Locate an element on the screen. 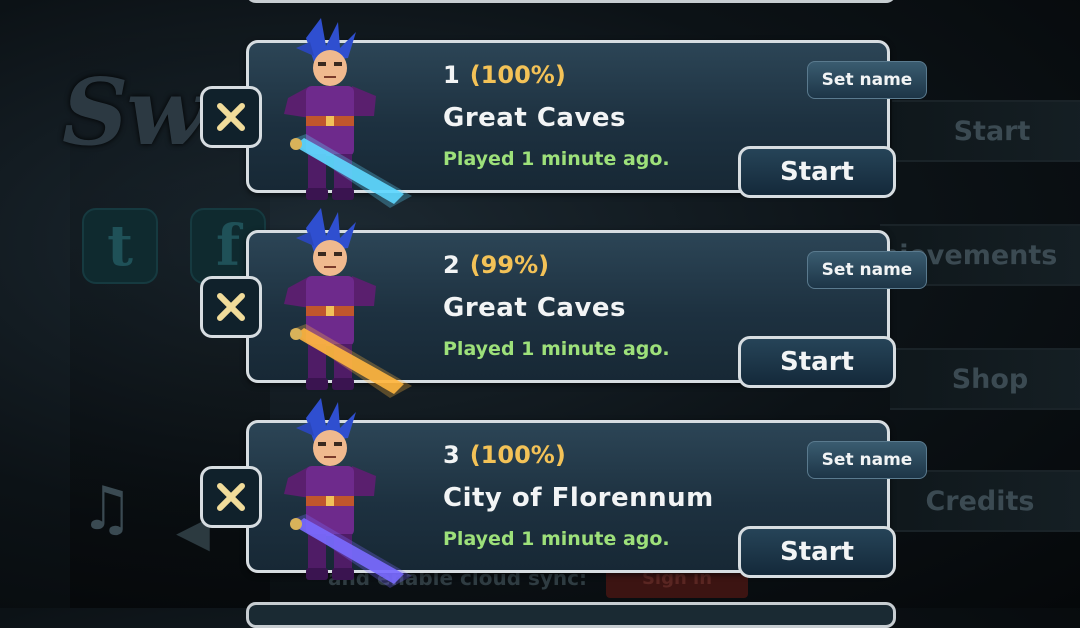 The image size is (1080, 628). menu-credits: Credits is located at coordinates (980, 501).